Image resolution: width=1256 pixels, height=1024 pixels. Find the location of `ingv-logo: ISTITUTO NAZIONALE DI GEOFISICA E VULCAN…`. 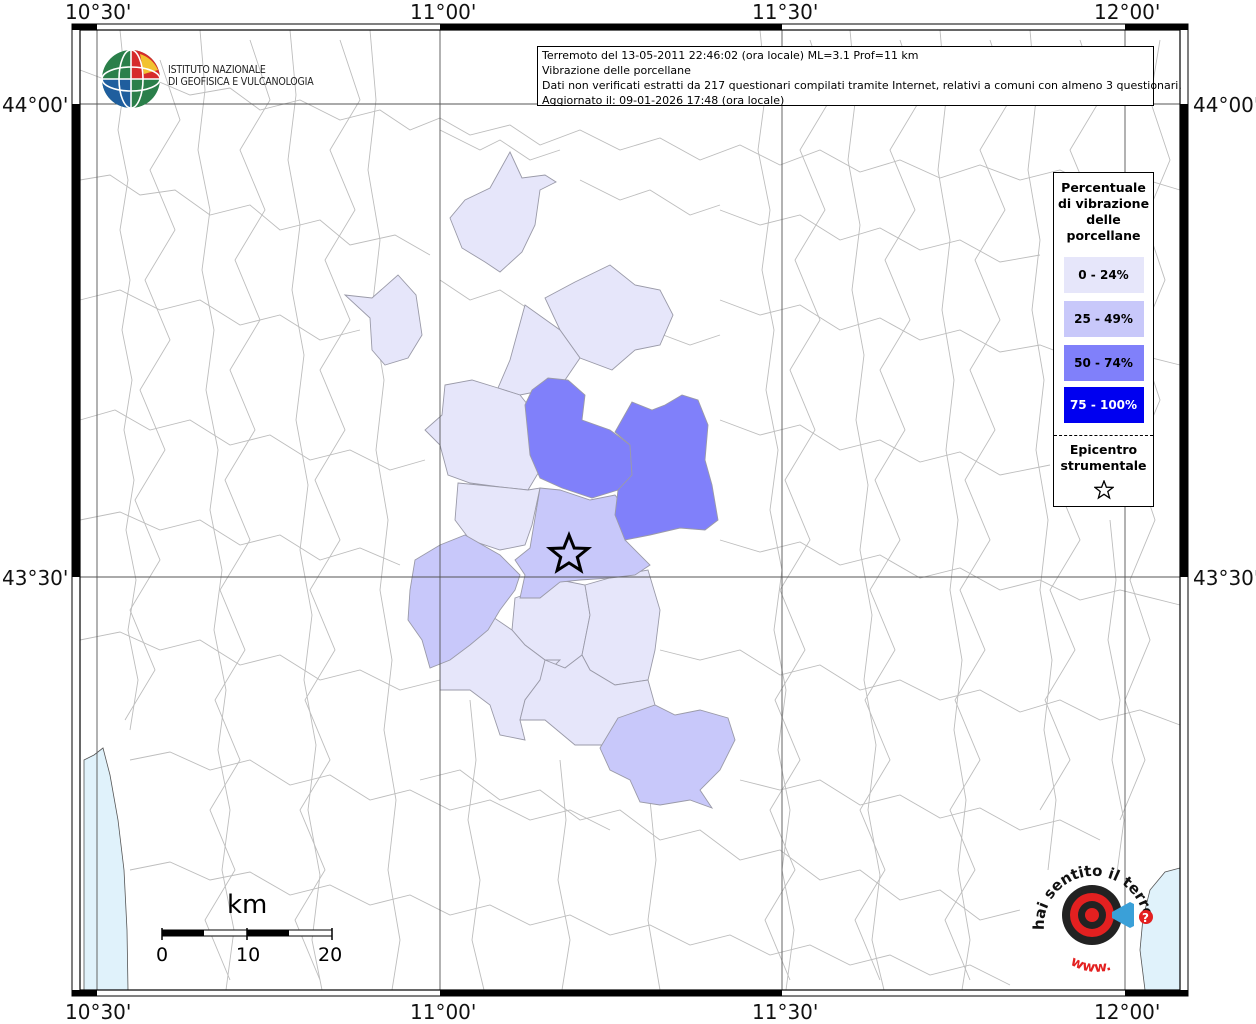

ingv-logo: ISTITUTO NAZIONALE DI GEOFISICA E VULCAN… is located at coordinates (210, 80).